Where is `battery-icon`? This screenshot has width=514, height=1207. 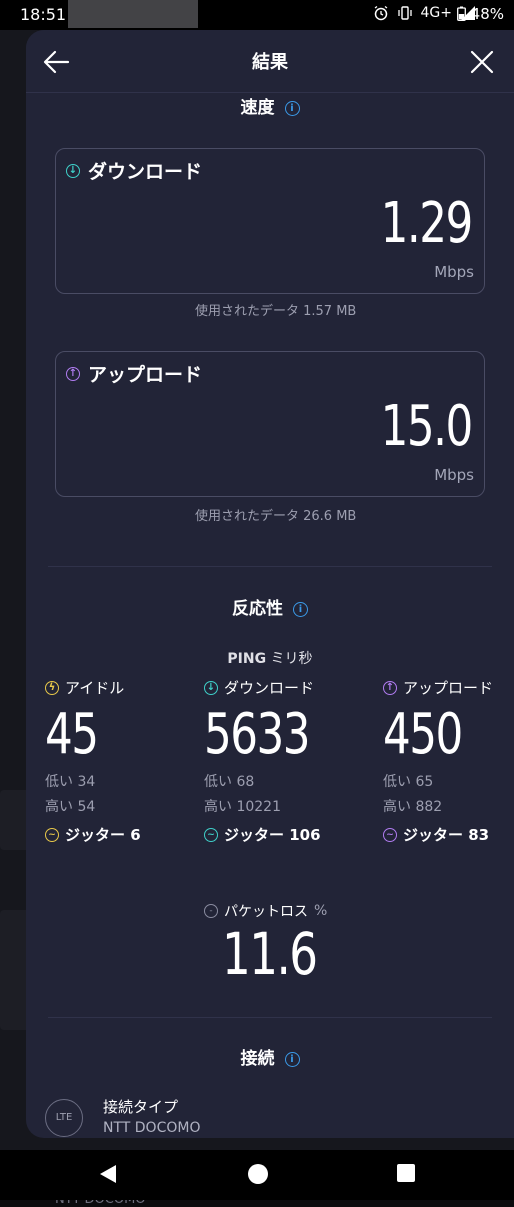
battery-icon is located at coordinates (461, 13).